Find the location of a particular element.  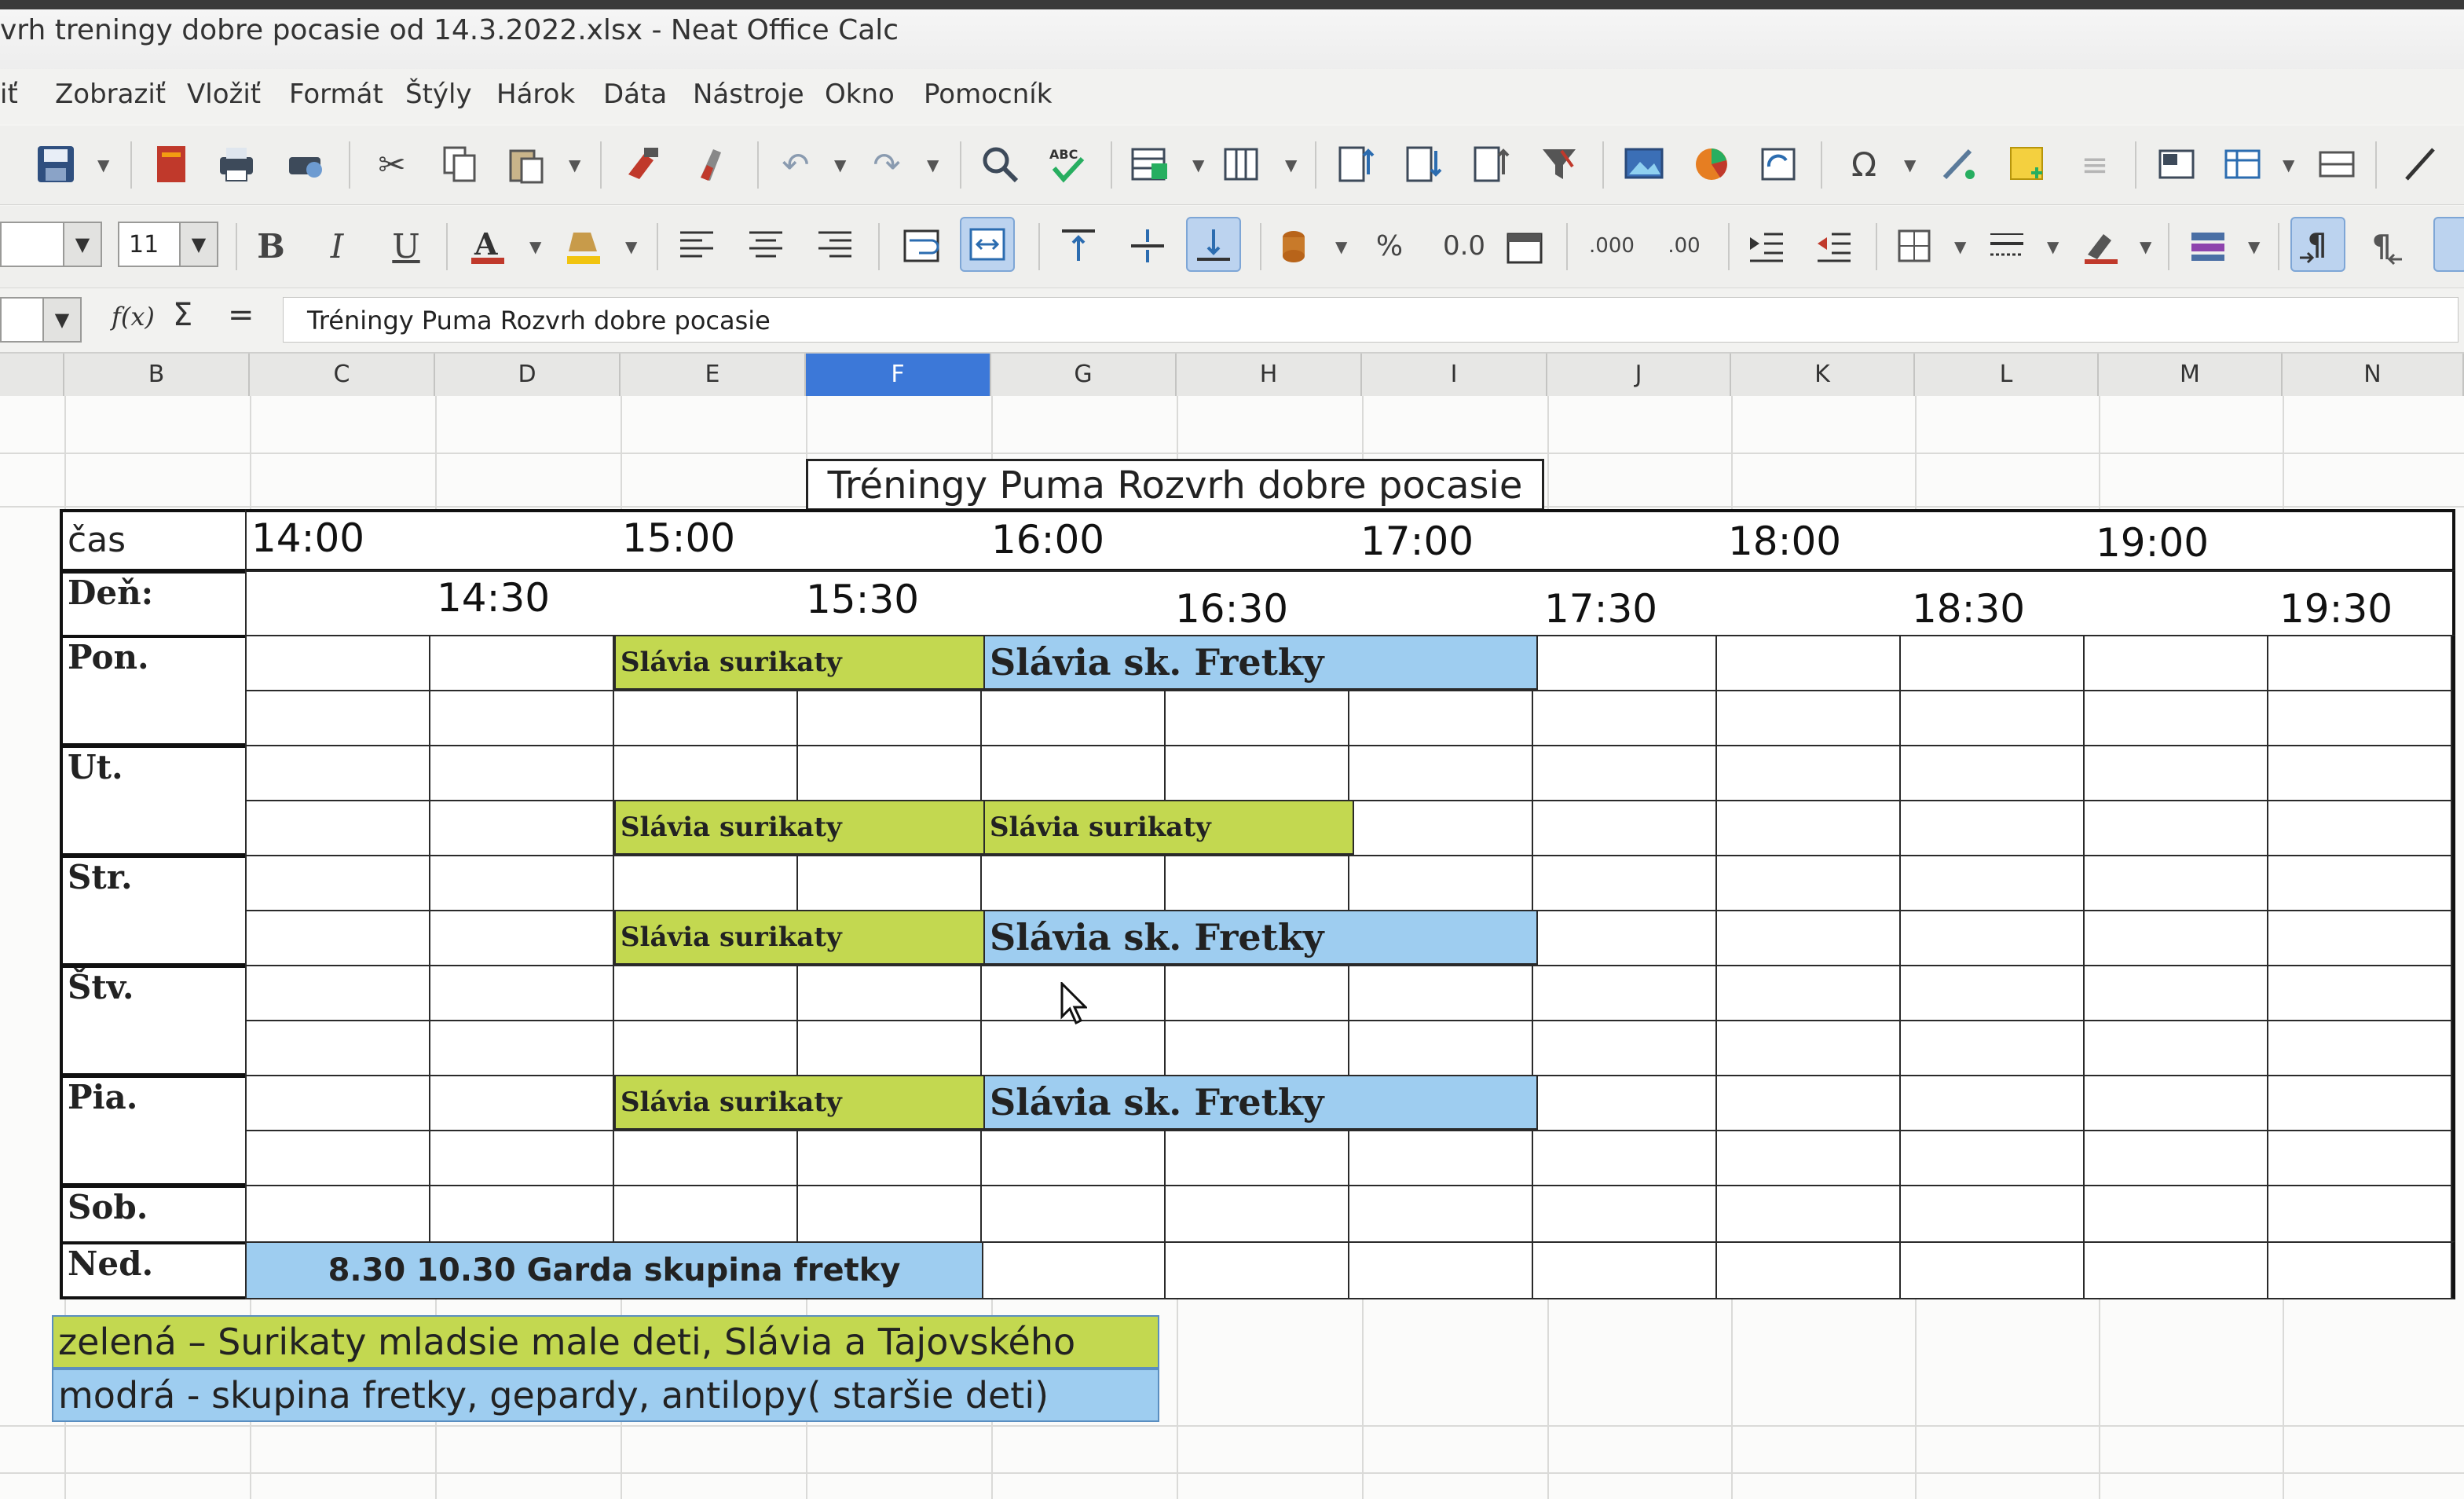

save-icon is located at coordinates (56, 164).